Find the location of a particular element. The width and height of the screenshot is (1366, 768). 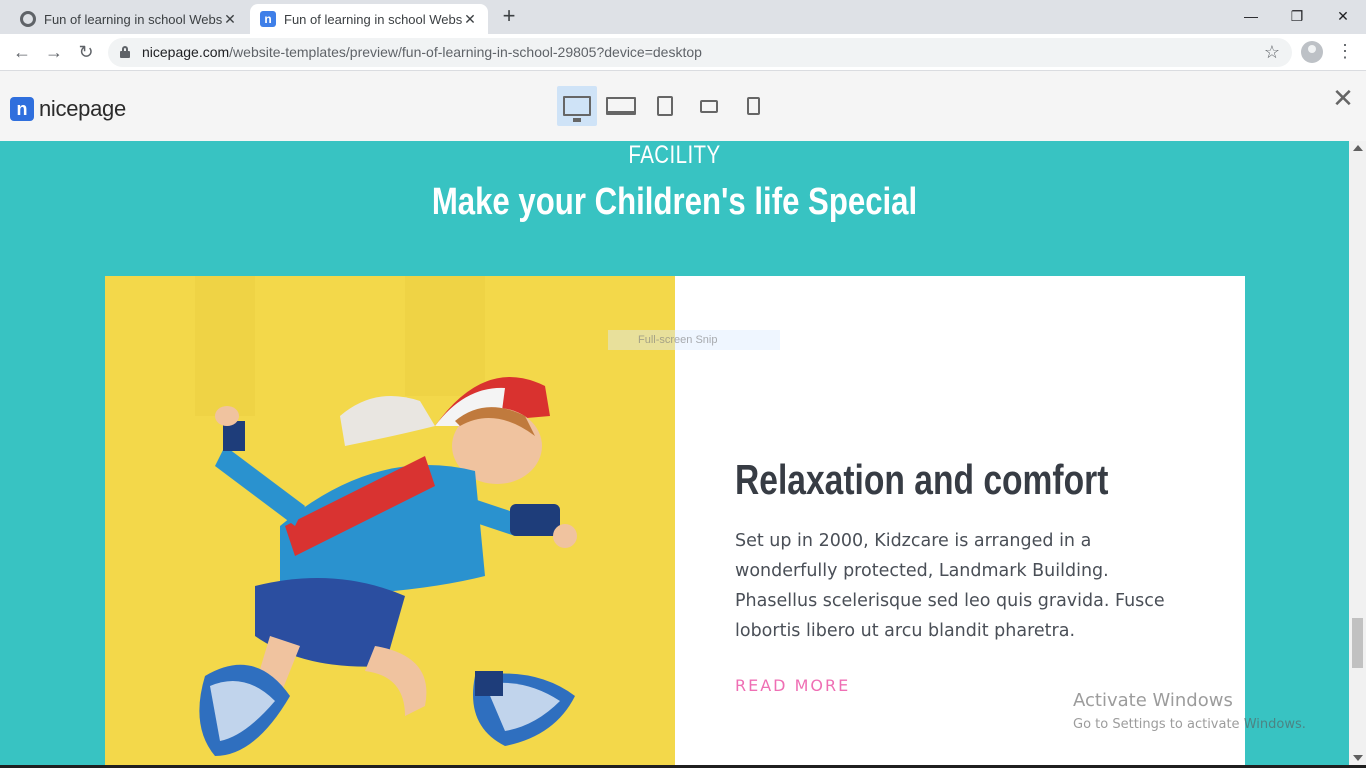

device-desktop-button is located at coordinates (577, 106).